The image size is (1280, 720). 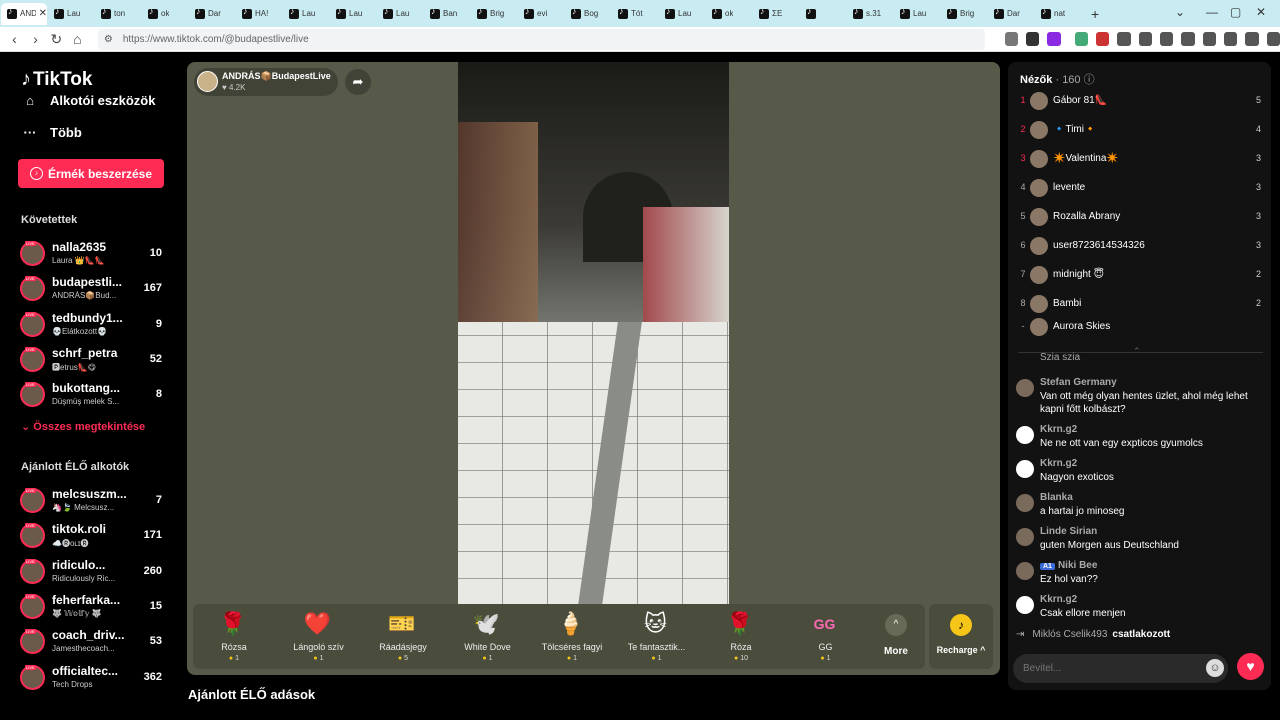 I want to click on recharge-button: ♪ Recharge ^, so click(x=961, y=636).